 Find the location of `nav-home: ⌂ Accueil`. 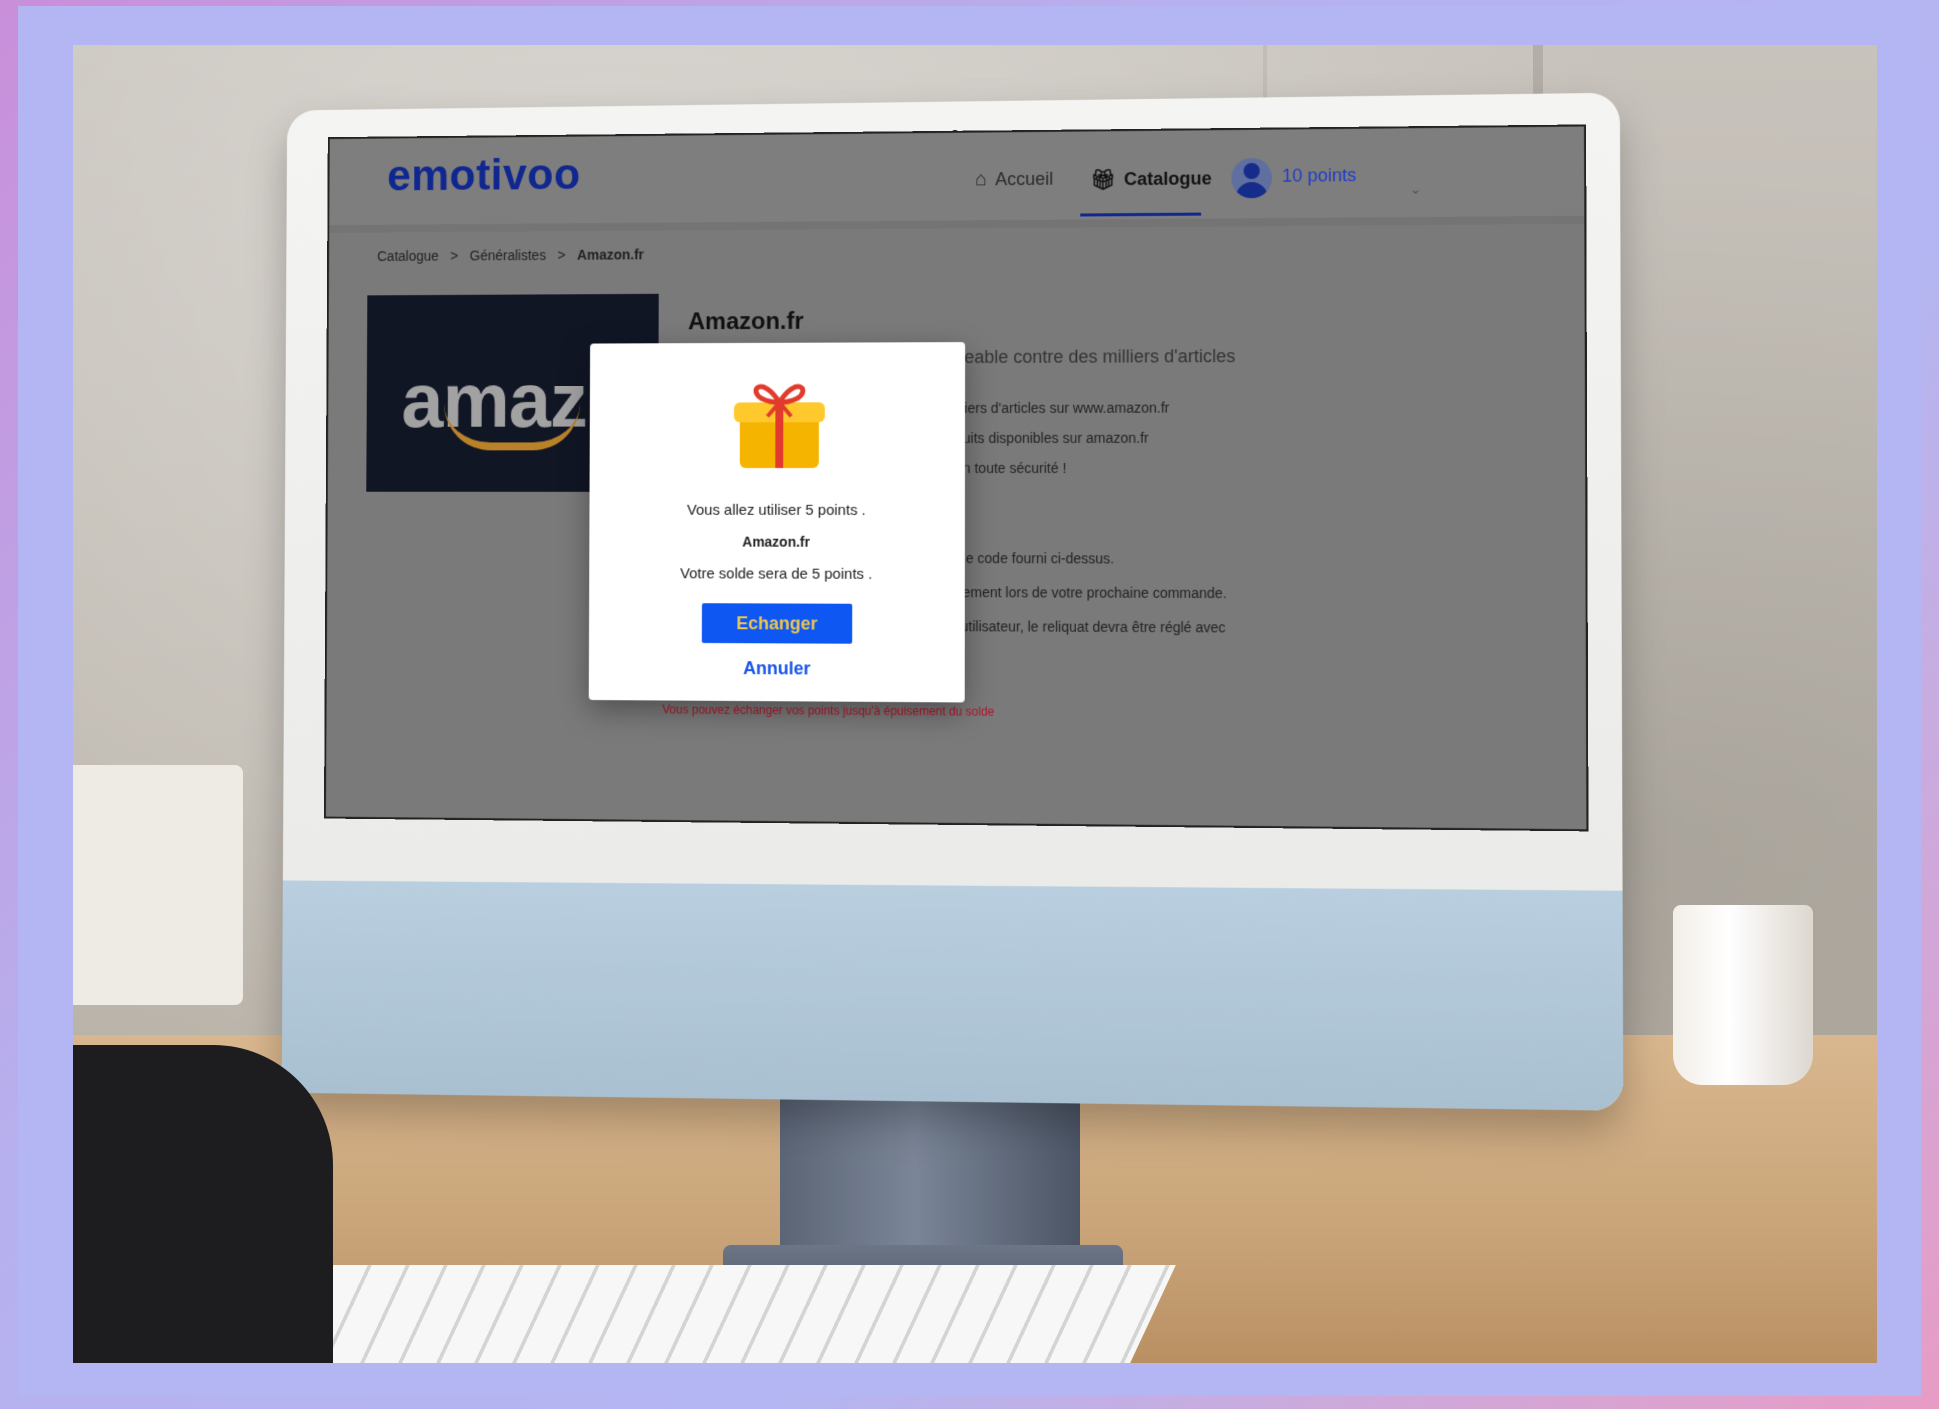

nav-home: ⌂ Accueil is located at coordinates (1014, 180).